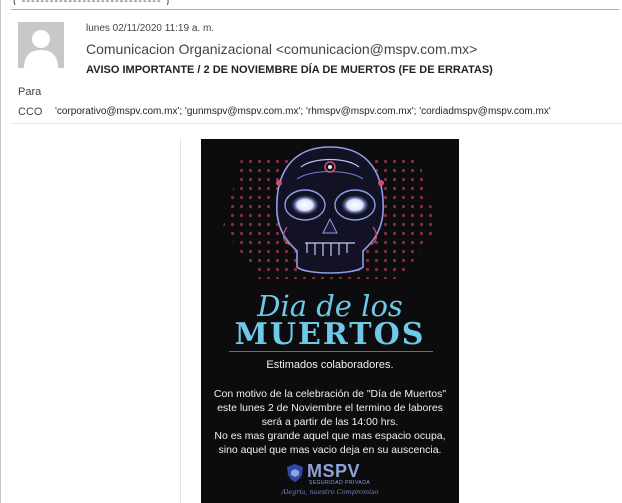 Image resolution: width=622 pixels, height=503 pixels. Describe the element at coordinates (334, 471) in the screenshot. I see `logo-text: MSPV` at that location.